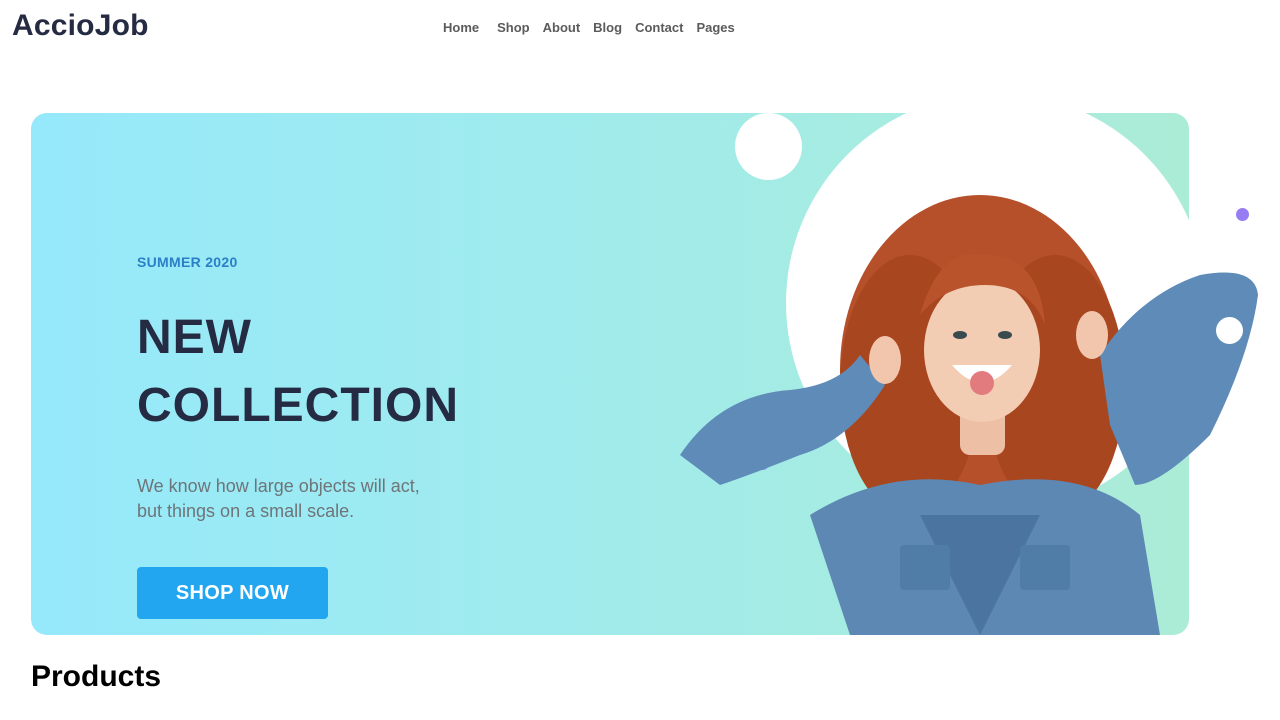 The height and width of the screenshot is (720, 1280). I want to click on hero-season-label: SUMMER 2020, so click(187, 262).